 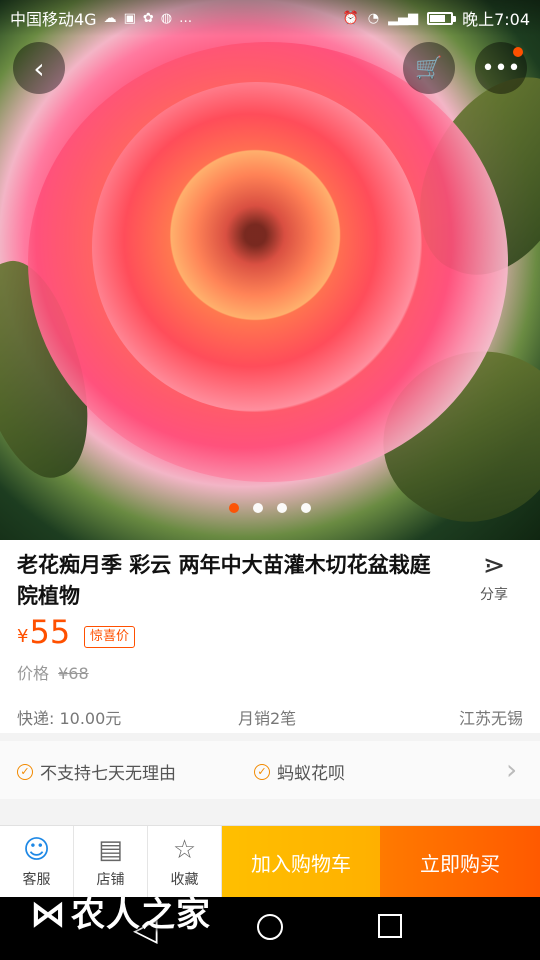 I want to click on price-display: ¥ 55, so click(x=43, y=632).